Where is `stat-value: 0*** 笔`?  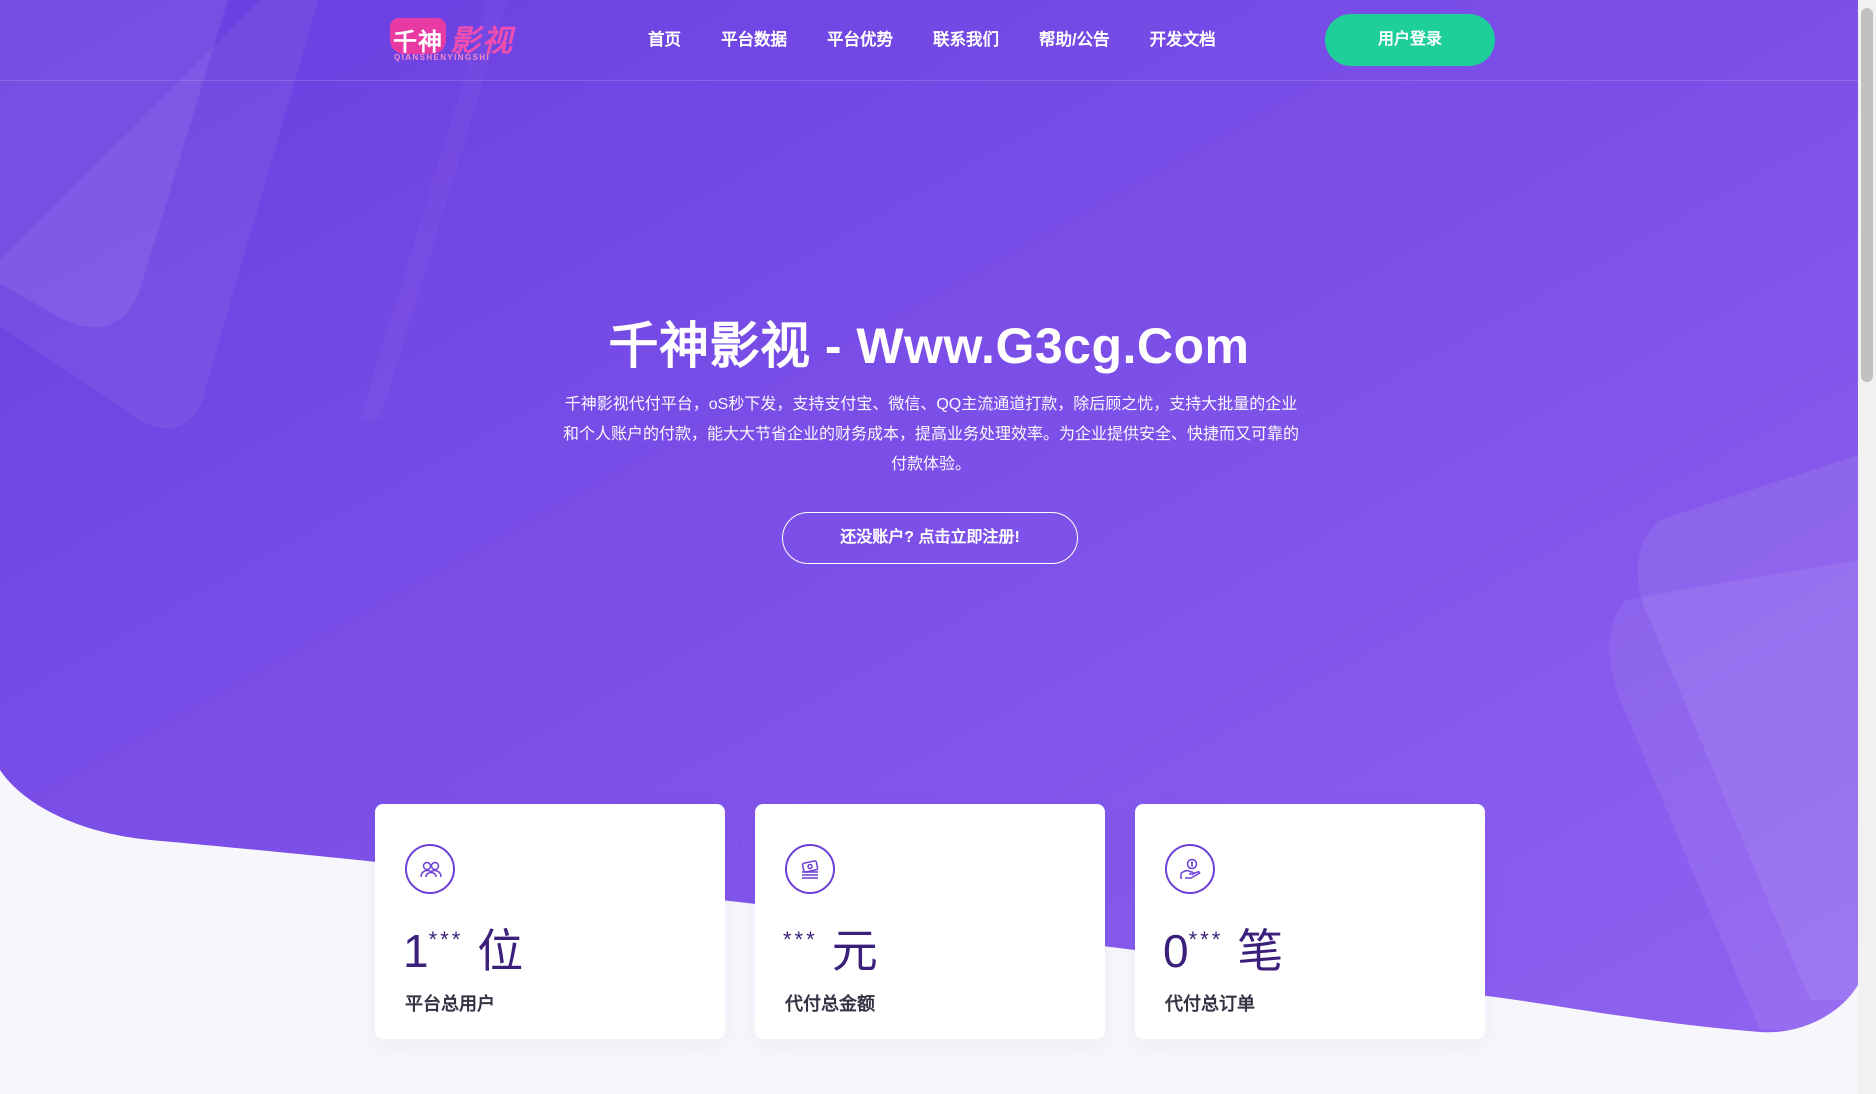
stat-value: 0*** 笔 is located at coordinates (1223, 943).